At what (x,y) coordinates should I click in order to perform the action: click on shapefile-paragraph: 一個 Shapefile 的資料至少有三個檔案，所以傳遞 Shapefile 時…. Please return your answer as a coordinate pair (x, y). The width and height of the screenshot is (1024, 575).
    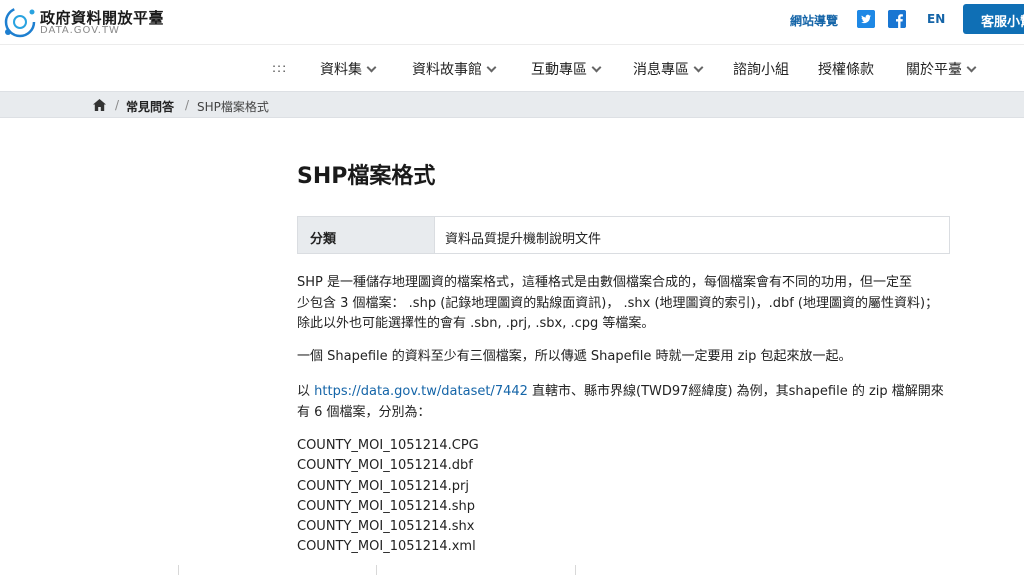
    Looking at the image, I should click on (574, 356).